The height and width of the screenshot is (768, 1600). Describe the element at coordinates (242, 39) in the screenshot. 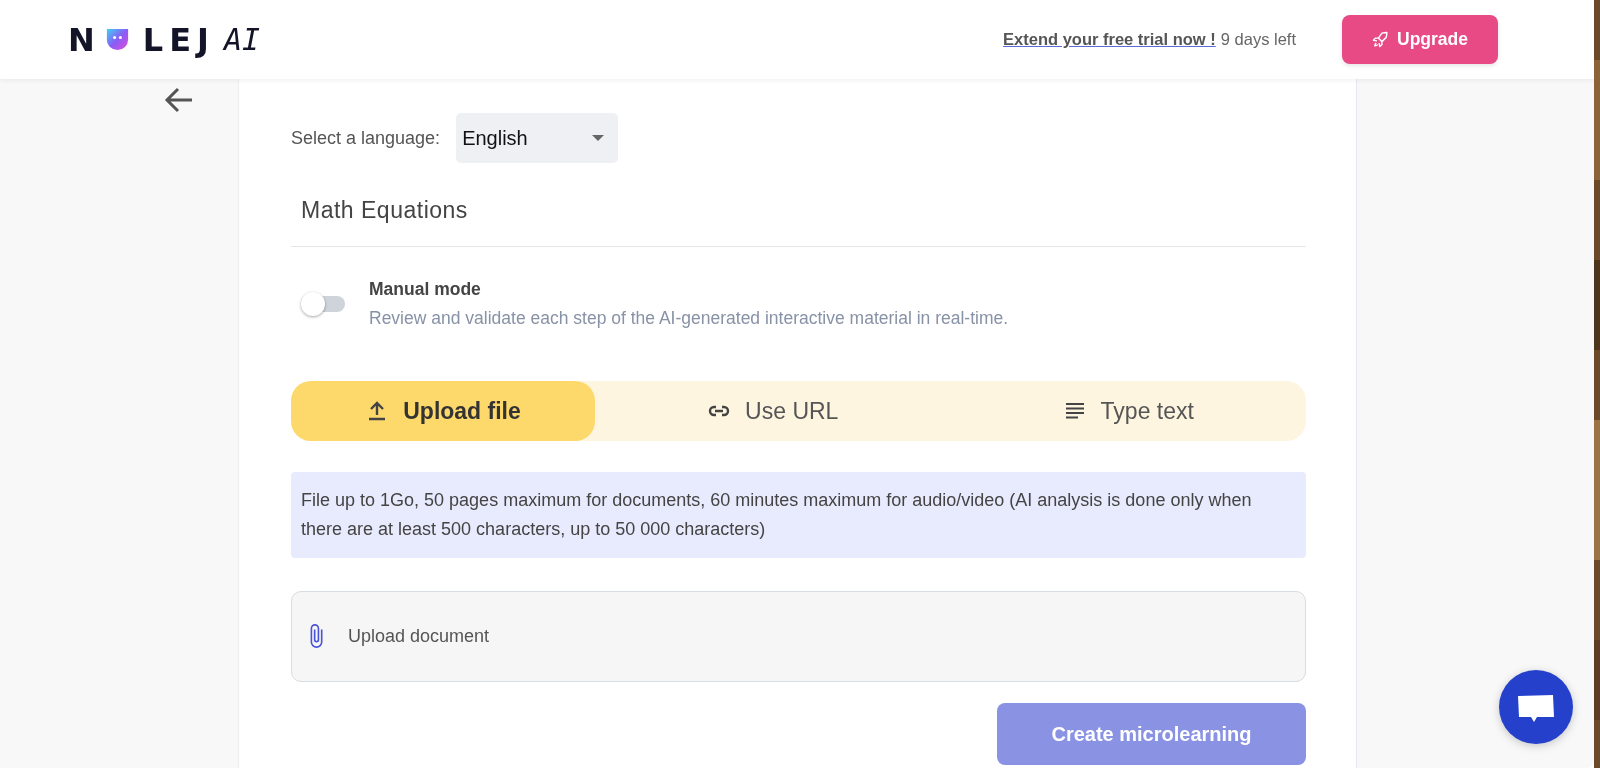

I see `logo-suffix: AI` at that location.